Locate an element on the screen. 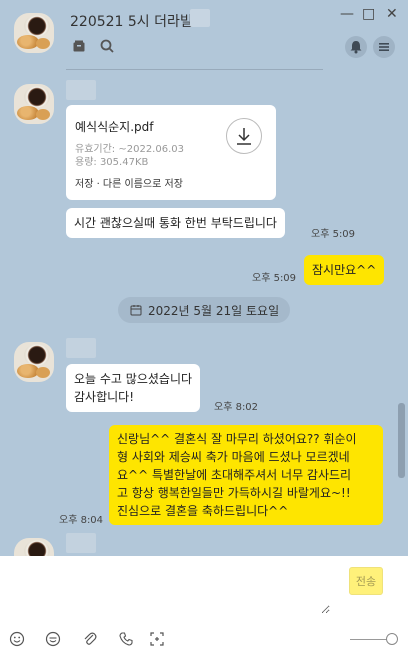 This screenshot has height=658, width=408. message-text-line: 진심으로 결혼을 축하드립니다^^ is located at coordinates (203, 511).